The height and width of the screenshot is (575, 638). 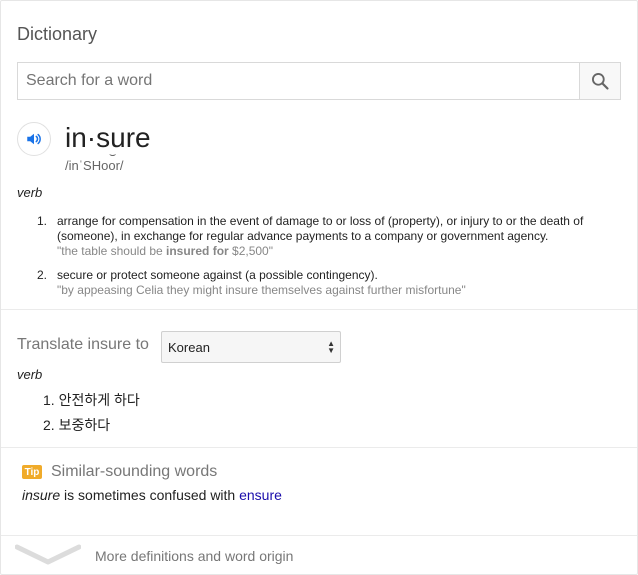 What do you see at coordinates (83, 344) in the screenshot?
I see `translate-label: Translate insure to` at bounding box center [83, 344].